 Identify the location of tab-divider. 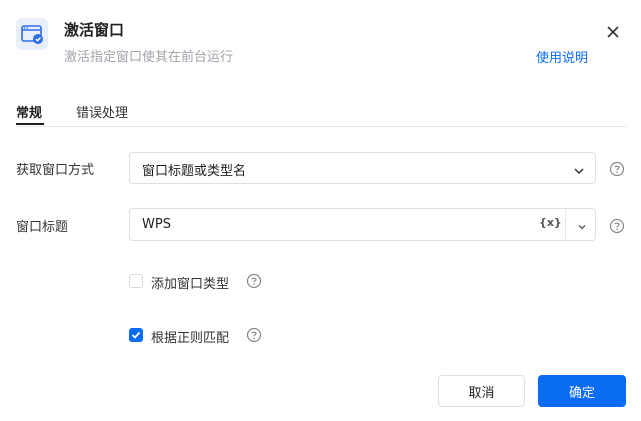
(321, 126).